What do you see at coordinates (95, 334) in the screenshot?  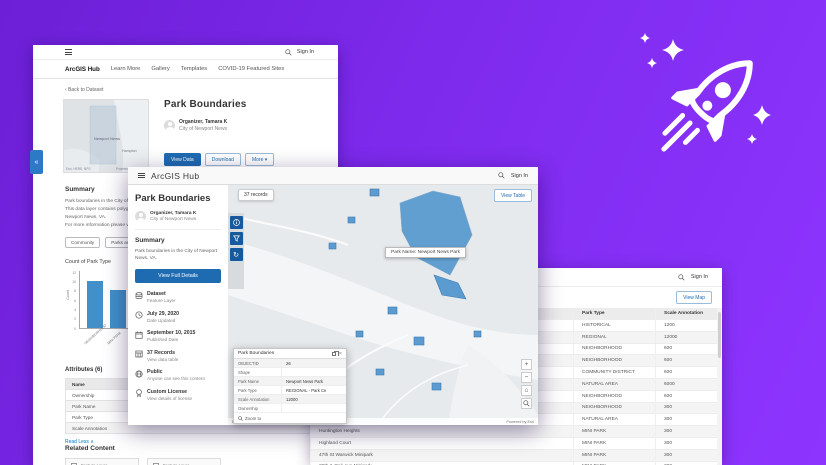 I see `chart-xtick-label: NEIGHBORHOOD` at bounding box center [95, 334].